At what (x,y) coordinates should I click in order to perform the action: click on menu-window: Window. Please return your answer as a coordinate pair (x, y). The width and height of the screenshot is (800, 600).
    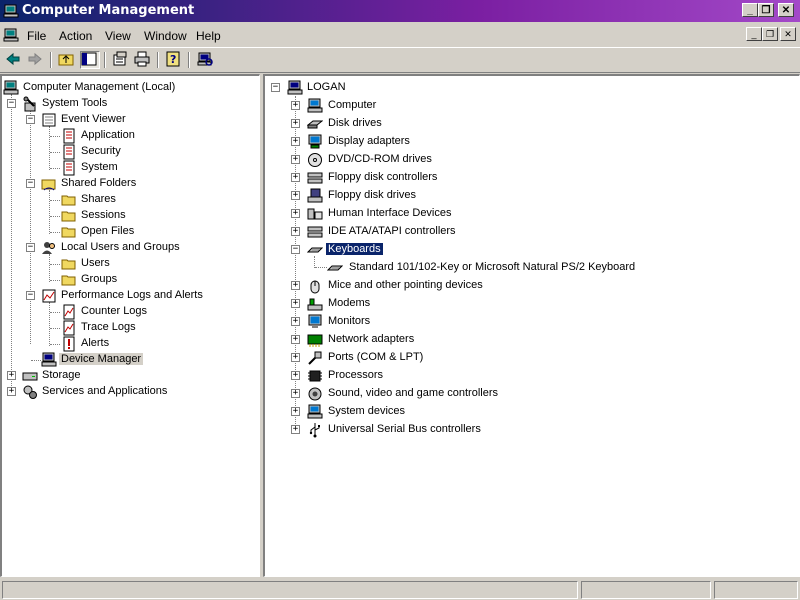
    Looking at the image, I should click on (165, 36).